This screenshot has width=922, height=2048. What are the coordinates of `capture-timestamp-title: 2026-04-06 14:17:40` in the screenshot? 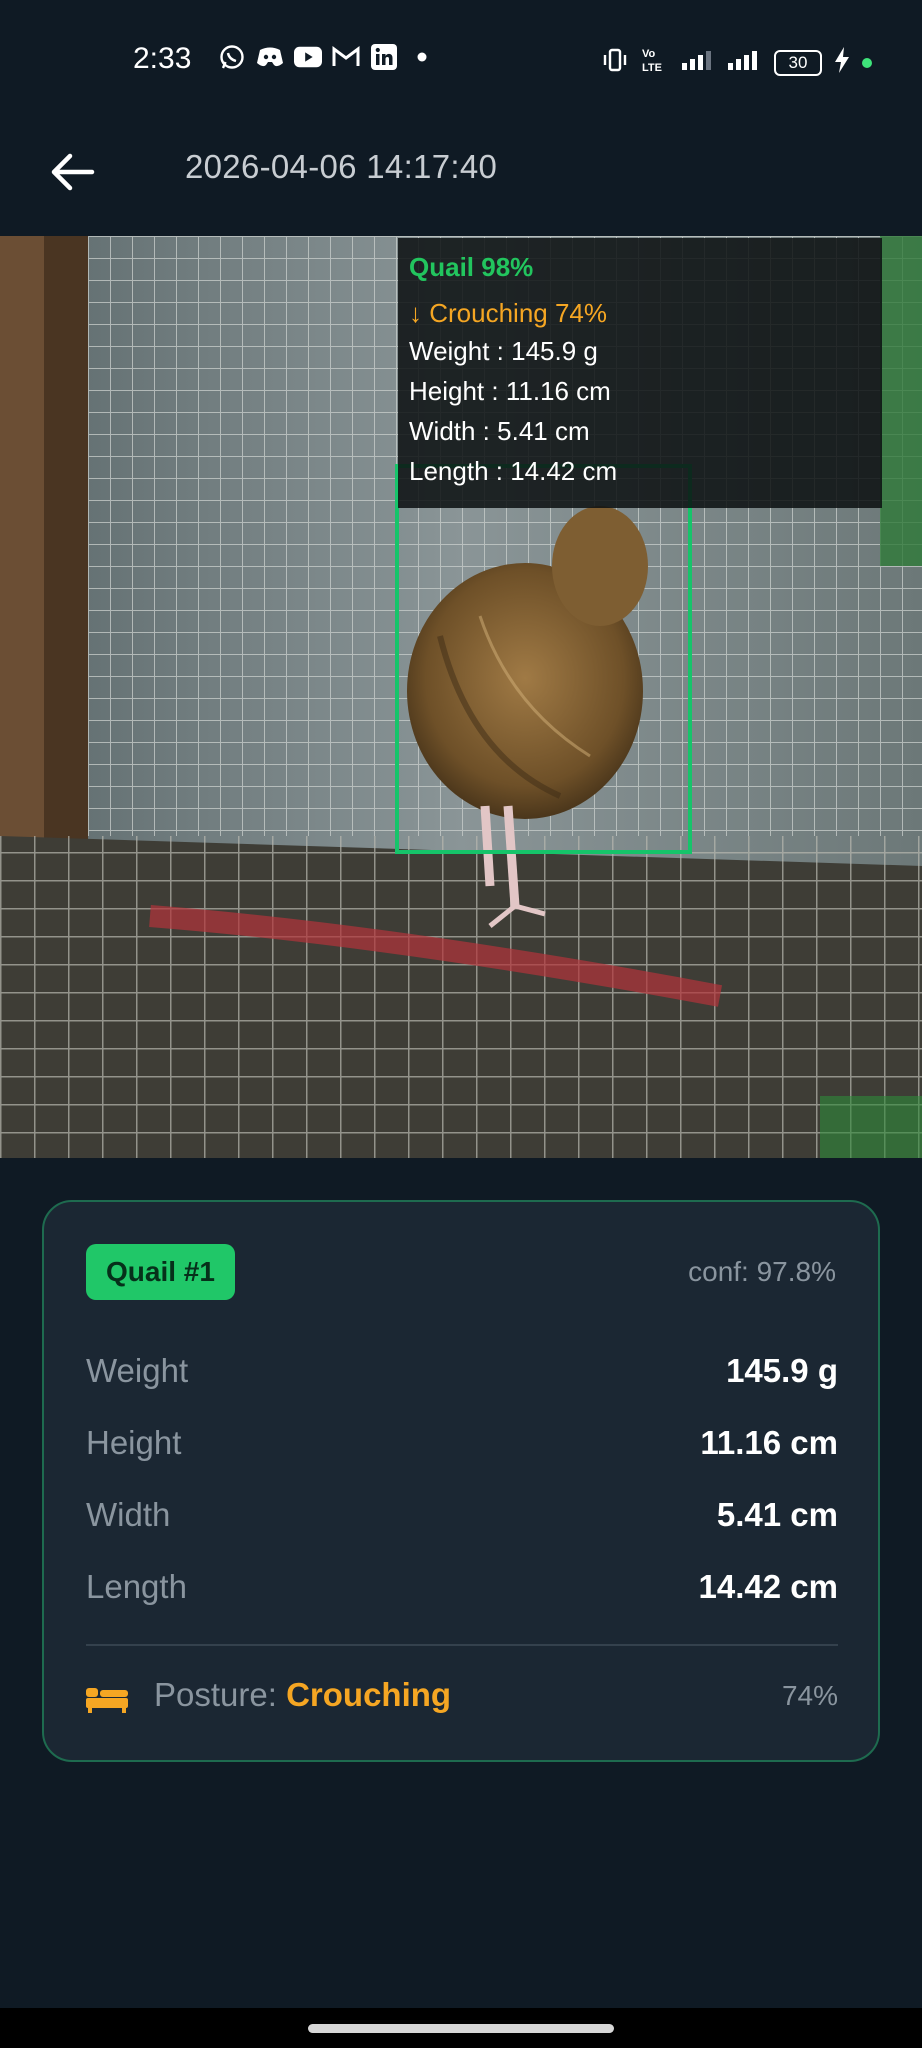 It's located at (341, 166).